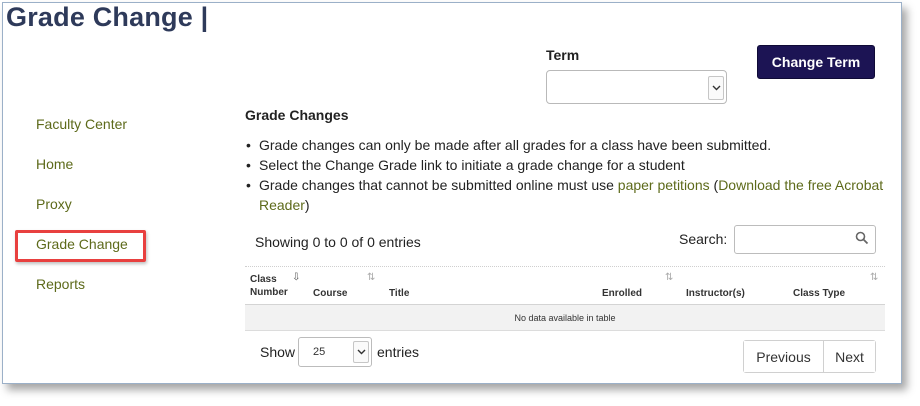 This screenshot has width=920, height=406. What do you see at coordinates (54, 164) in the screenshot?
I see `sidebar-item-home: Home` at bounding box center [54, 164].